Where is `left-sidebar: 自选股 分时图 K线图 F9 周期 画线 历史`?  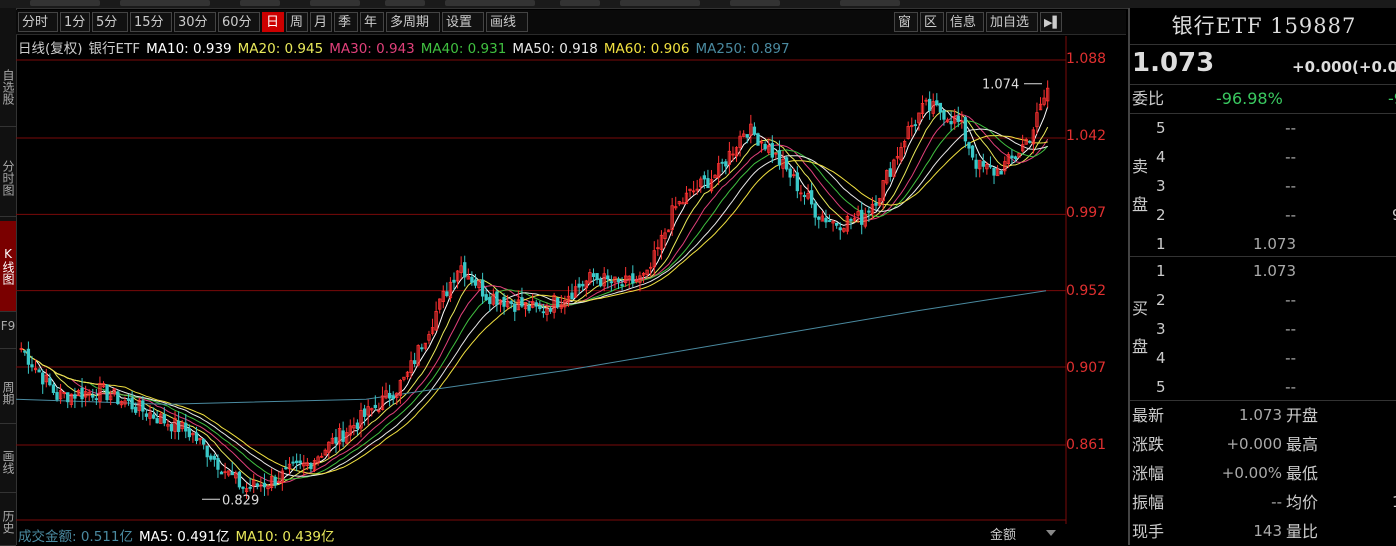 left-sidebar: 自选股 分时图 K线图 F9 周期 画线 历史 is located at coordinates (8, 277).